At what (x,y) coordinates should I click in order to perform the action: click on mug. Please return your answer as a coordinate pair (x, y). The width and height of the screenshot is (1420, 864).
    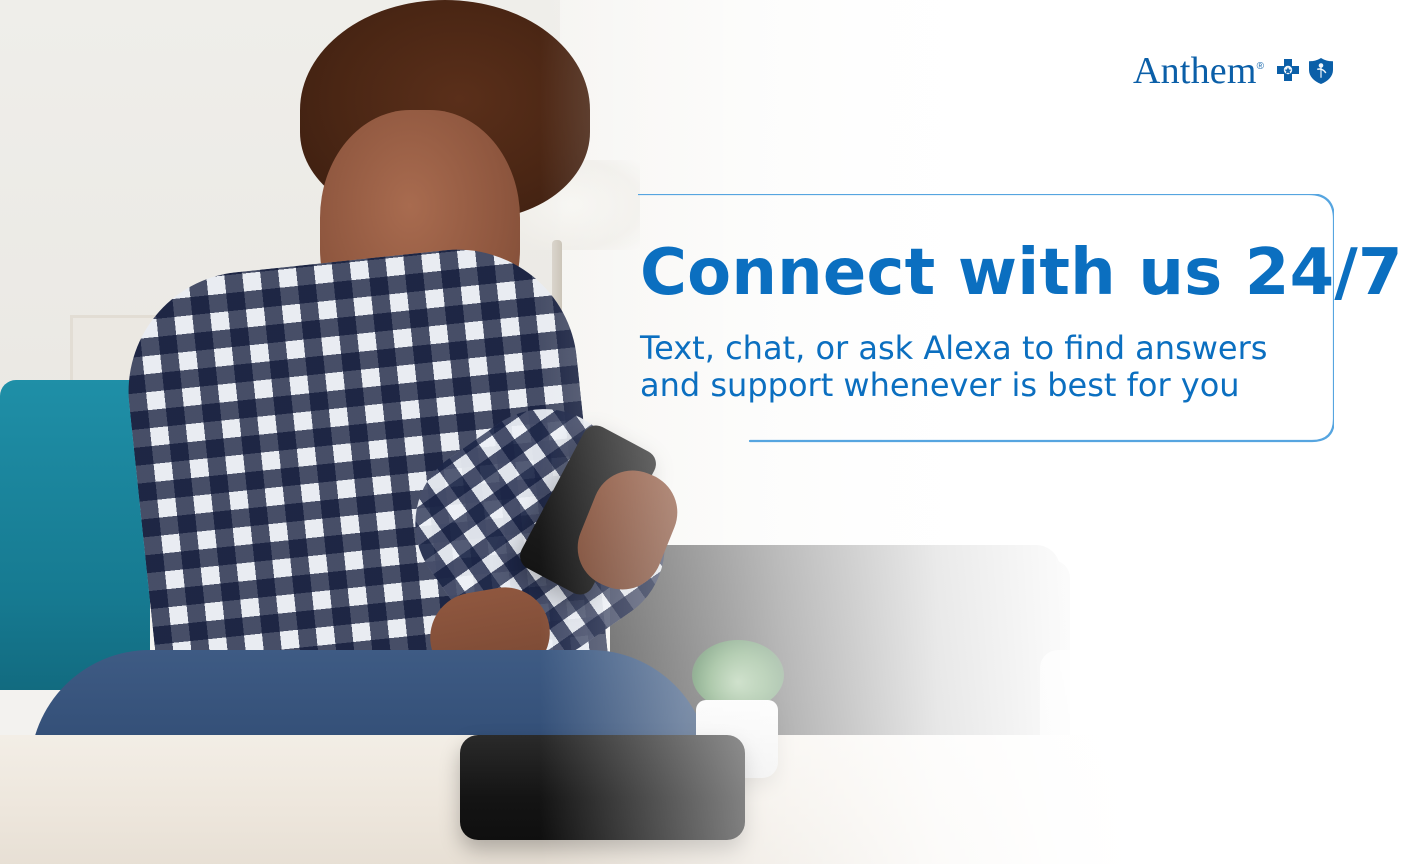
    Looking at the image, I should click on (1110, 710).